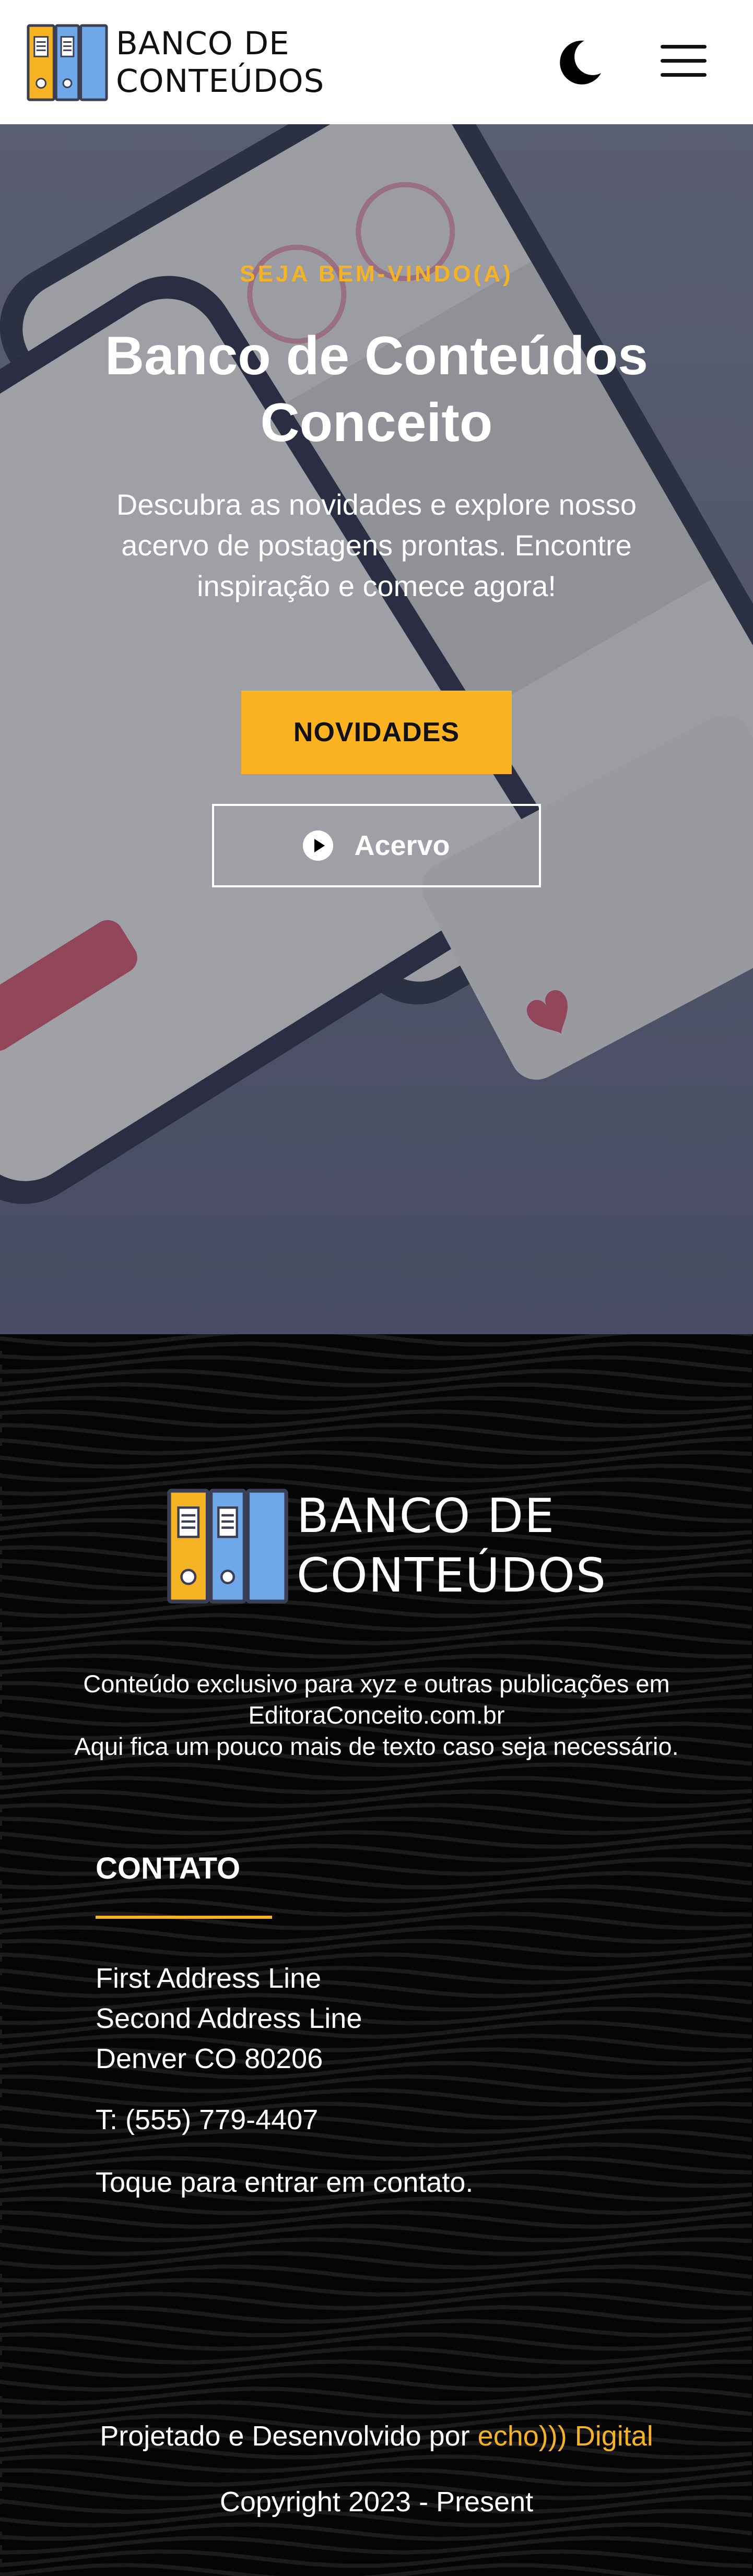 The height and width of the screenshot is (2576, 753). Describe the element at coordinates (376, 274) in the screenshot. I see `welcome-label: SEJA BEM-VINDO(A)` at that location.